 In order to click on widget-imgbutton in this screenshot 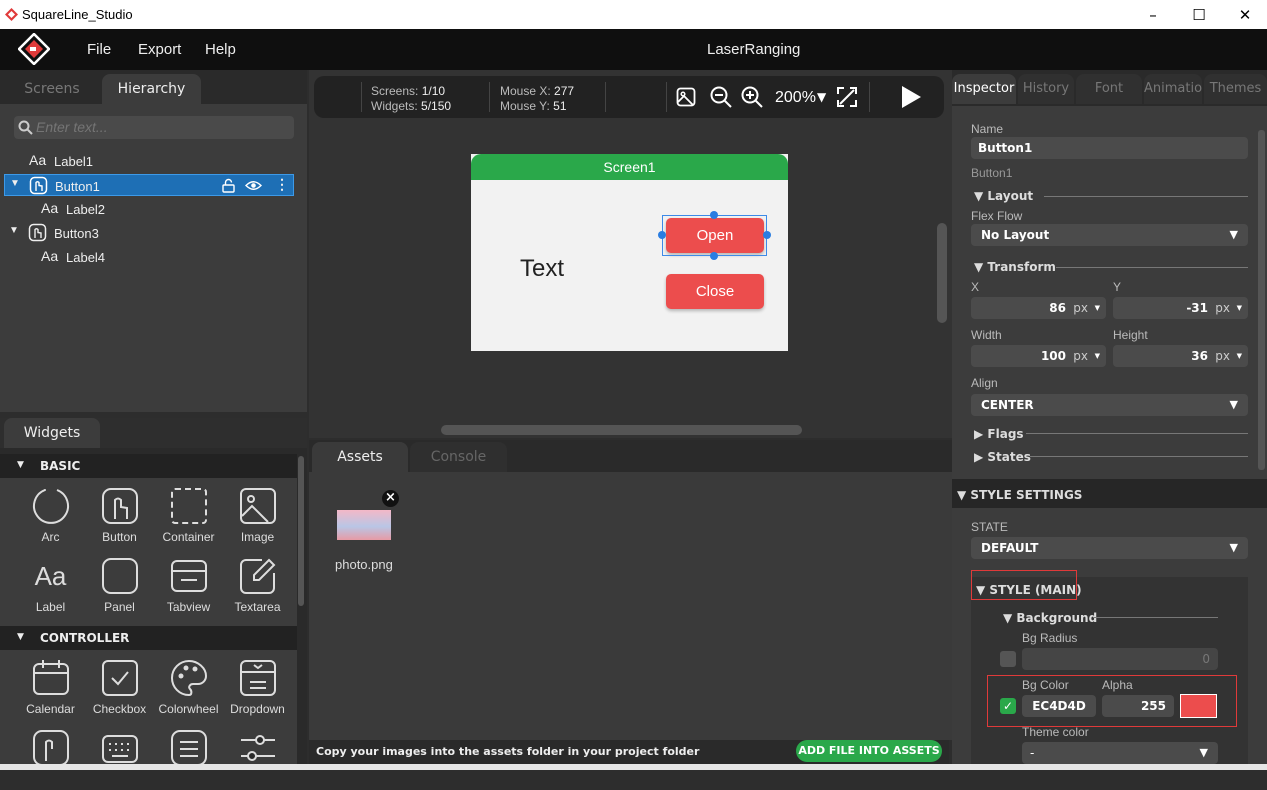, I will do `click(50, 756)`.